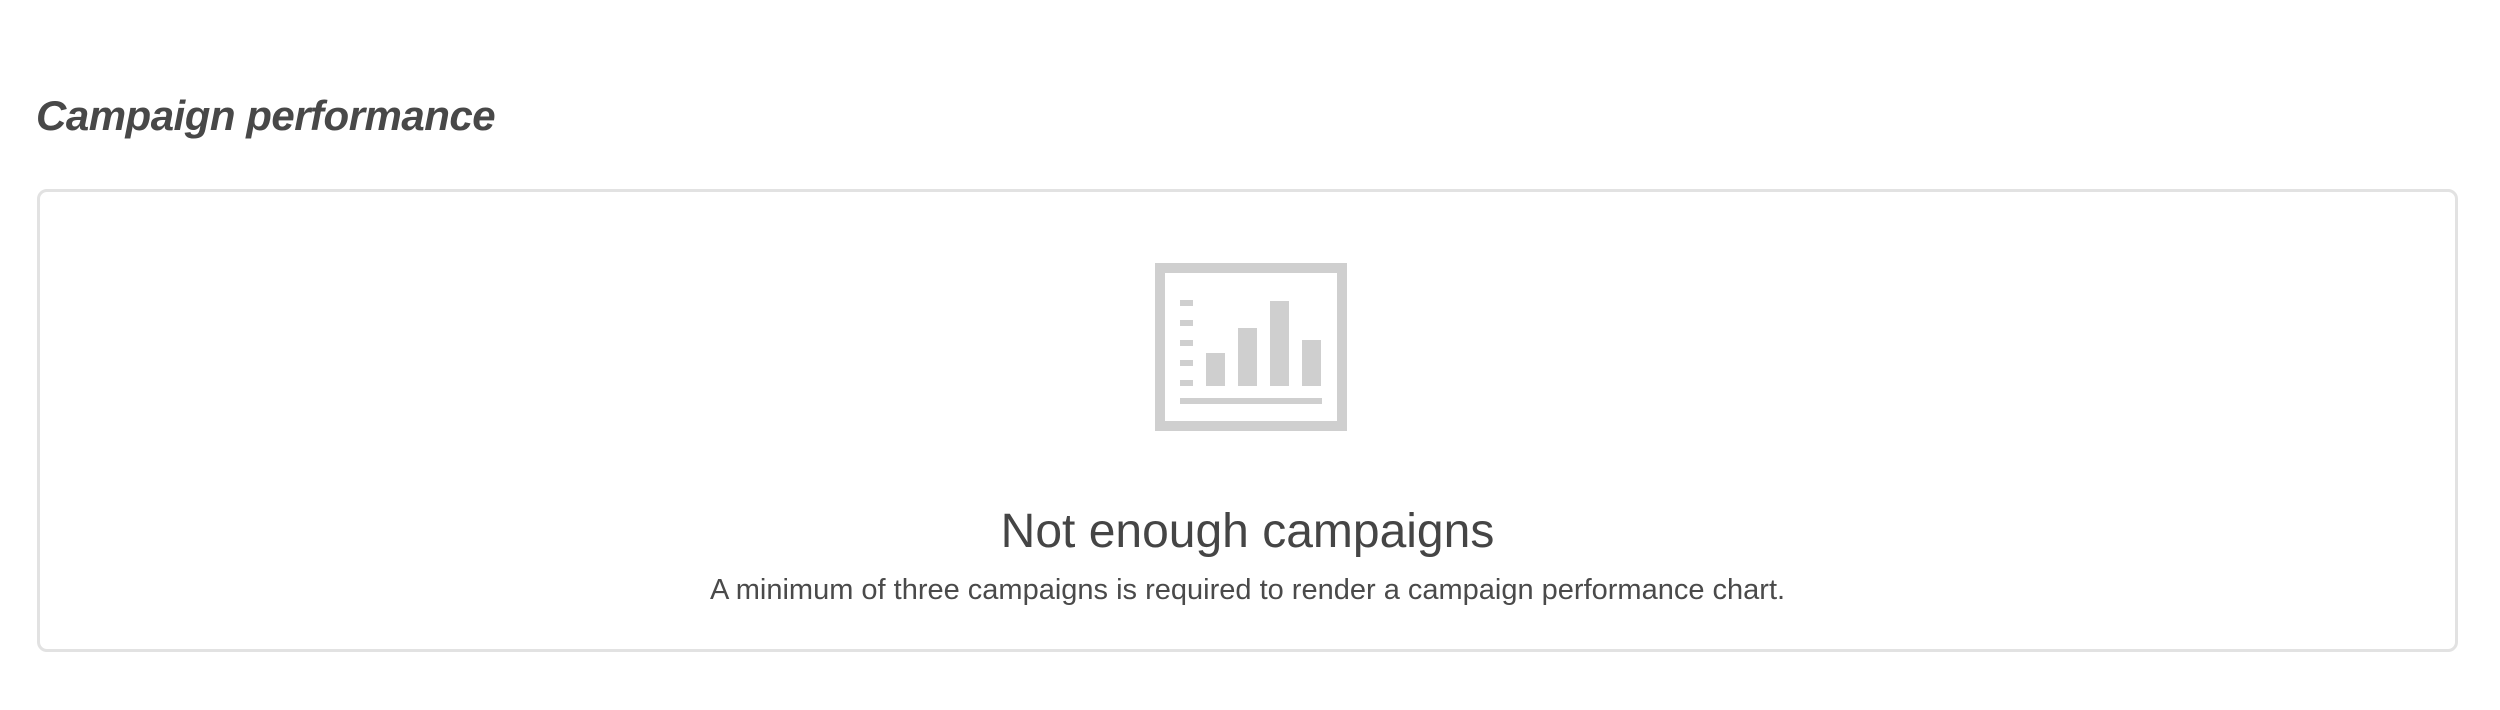 Image resolution: width=2500 pixels, height=710 pixels. I want to click on bar-chart-icon, so click(1251, 347).